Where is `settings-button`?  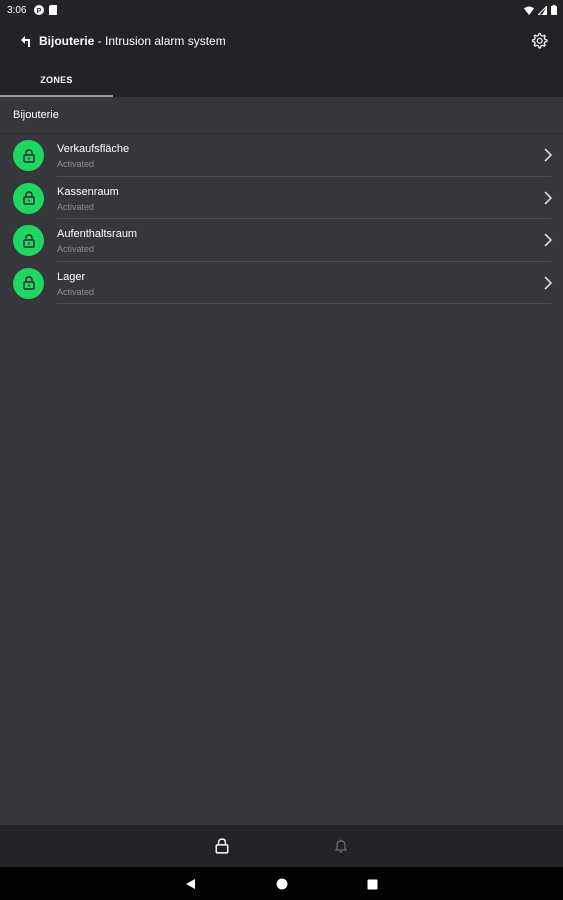
settings-button is located at coordinates (539, 41).